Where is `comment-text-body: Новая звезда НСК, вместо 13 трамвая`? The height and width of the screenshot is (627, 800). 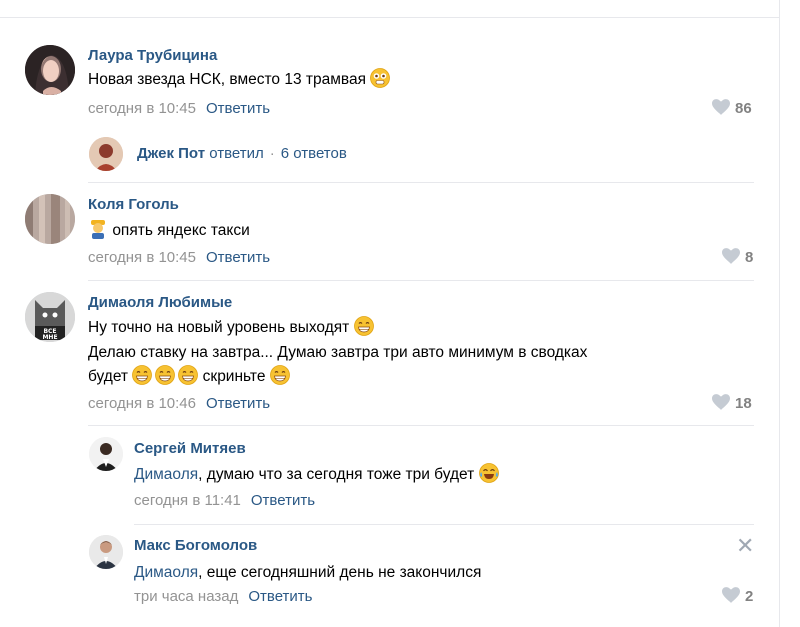 comment-text-body: Новая звезда НСК, вместо 13 трамвая is located at coordinates (227, 79).